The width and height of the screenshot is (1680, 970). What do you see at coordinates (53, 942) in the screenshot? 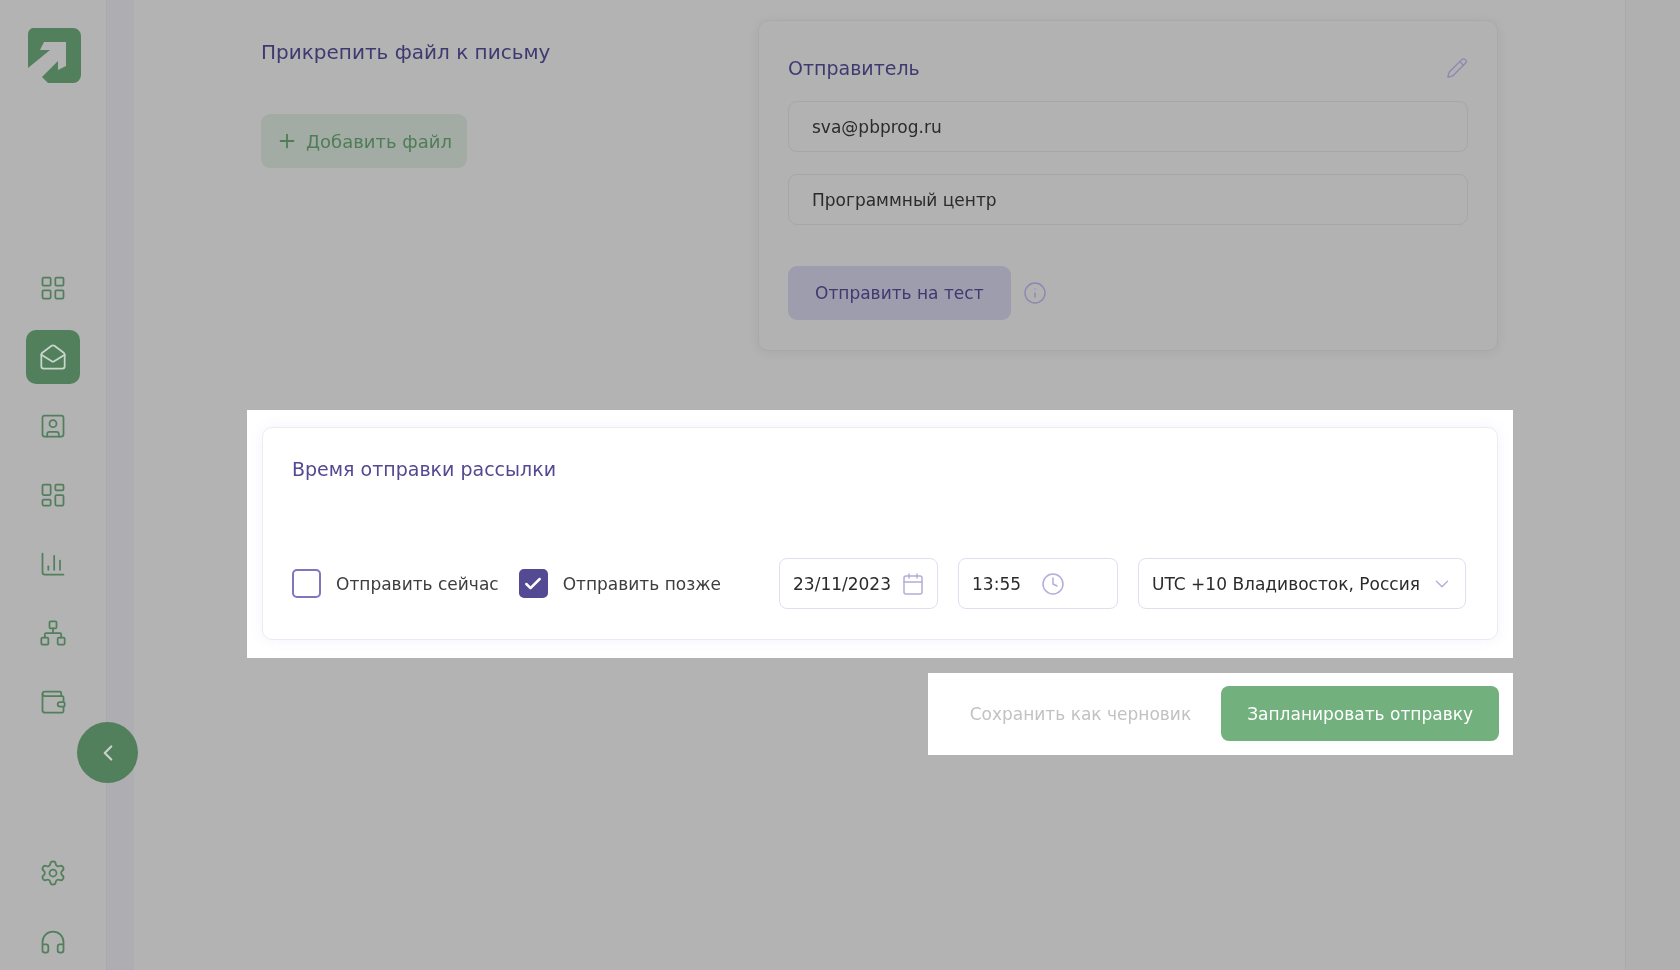
I see `headset-icon` at bounding box center [53, 942].